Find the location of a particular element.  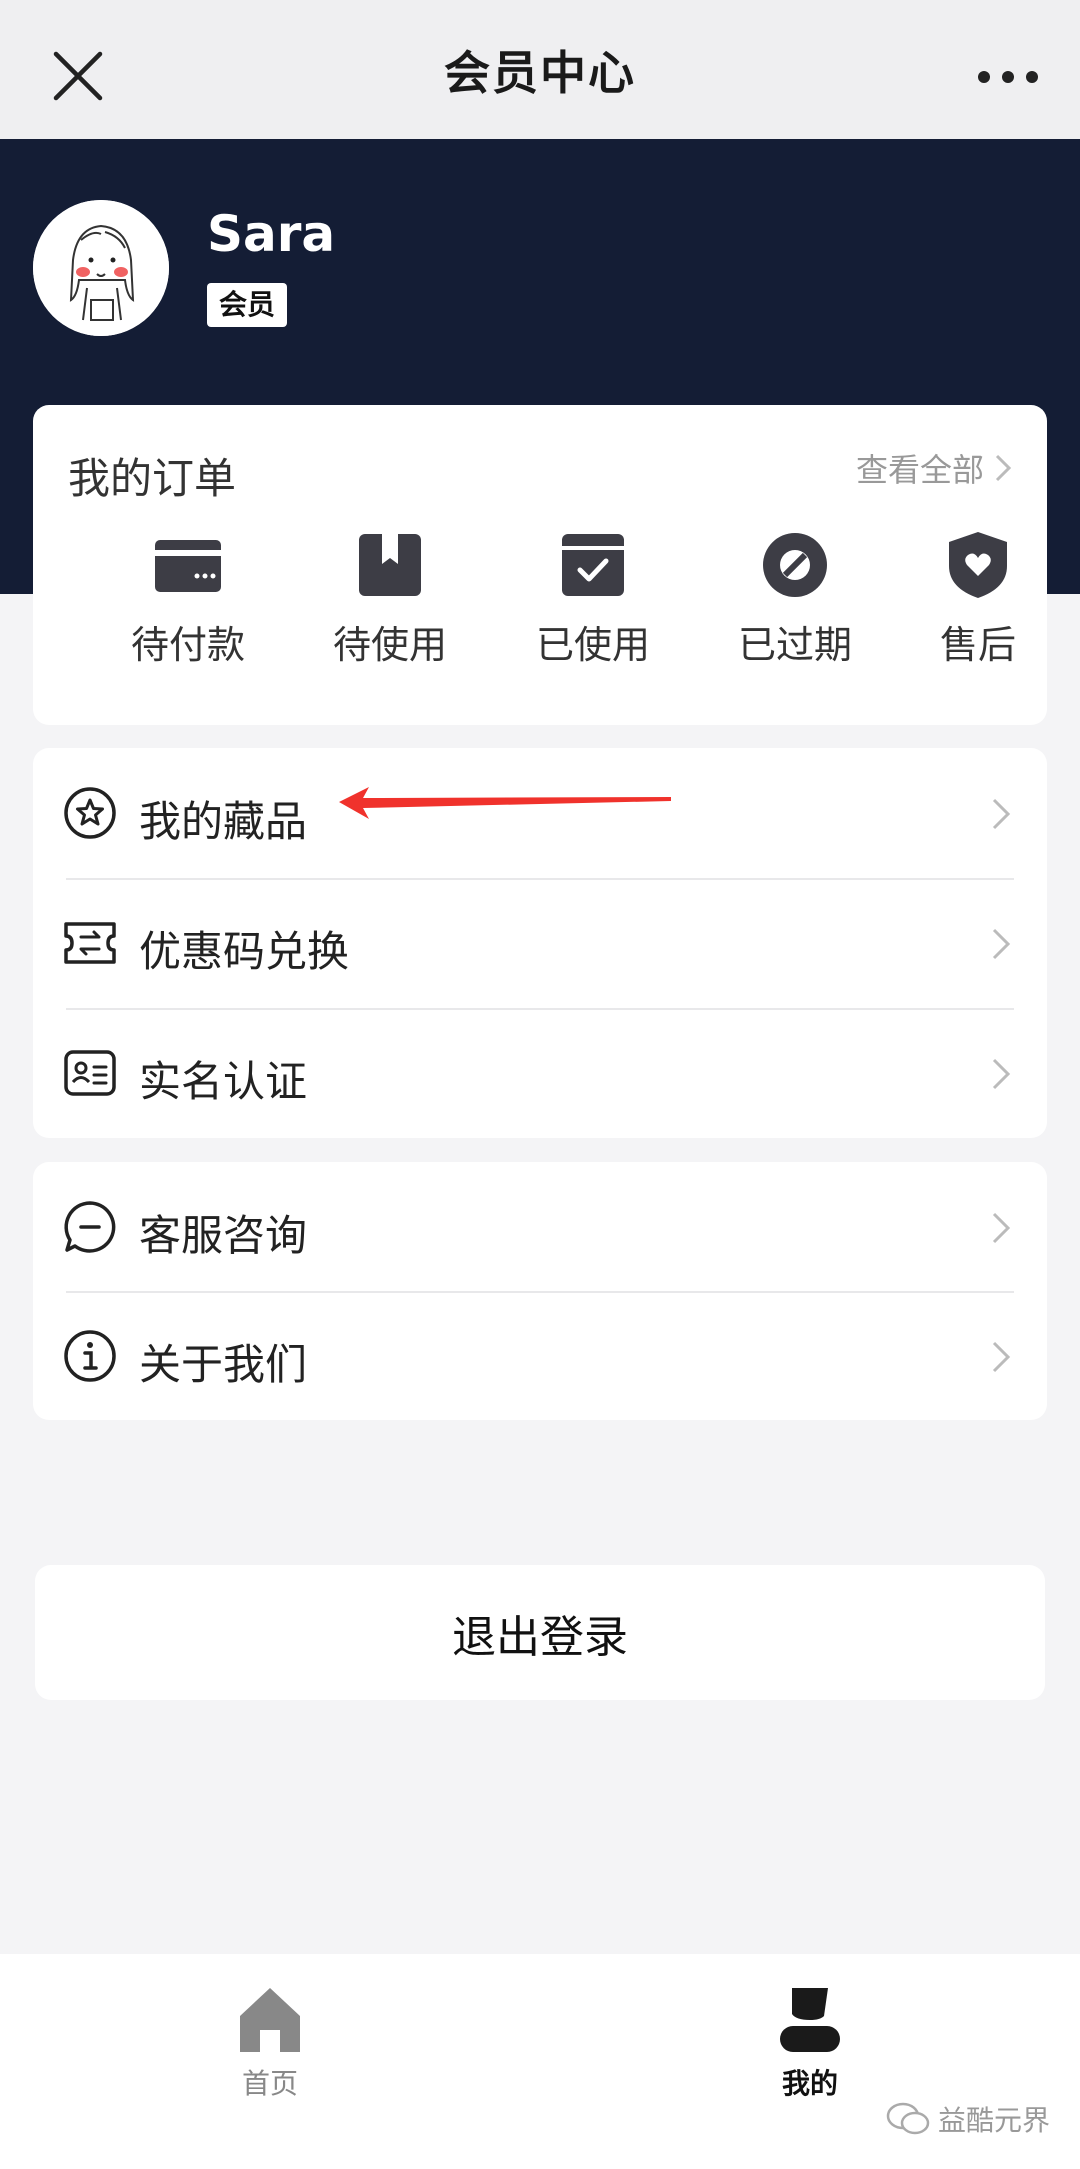

menu-label: 优惠码兑换 is located at coordinates (244, 951).